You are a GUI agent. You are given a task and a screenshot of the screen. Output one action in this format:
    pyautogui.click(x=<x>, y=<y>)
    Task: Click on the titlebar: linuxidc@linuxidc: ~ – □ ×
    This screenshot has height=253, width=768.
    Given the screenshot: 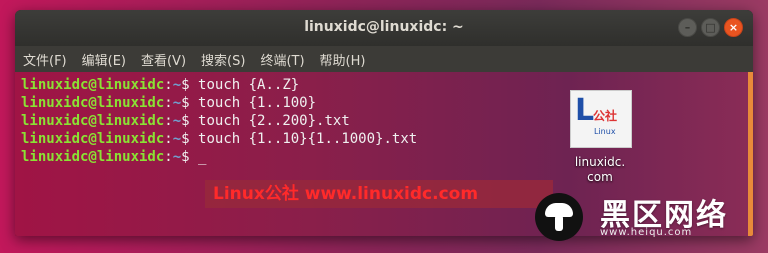 What is the action you would take?
    pyautogui.click(x=384, y=28)
    